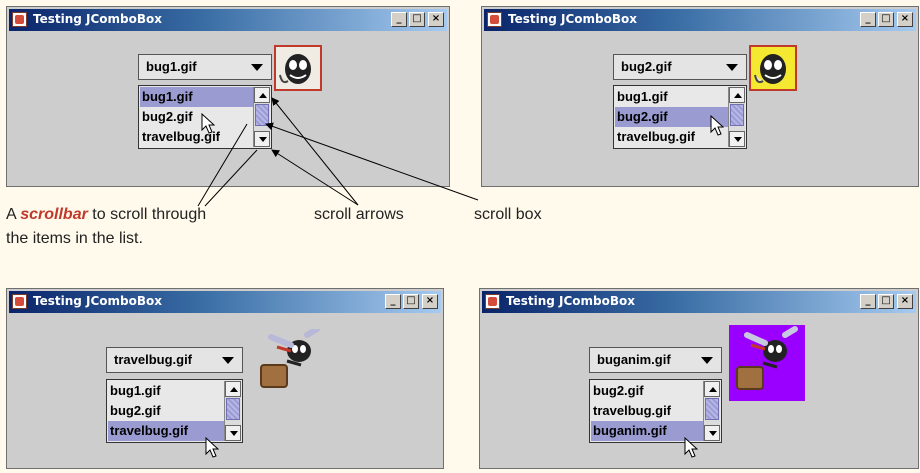 The width and height of the screenshot is (920, 473). I want to click on callout-lines, so click(338, 152).